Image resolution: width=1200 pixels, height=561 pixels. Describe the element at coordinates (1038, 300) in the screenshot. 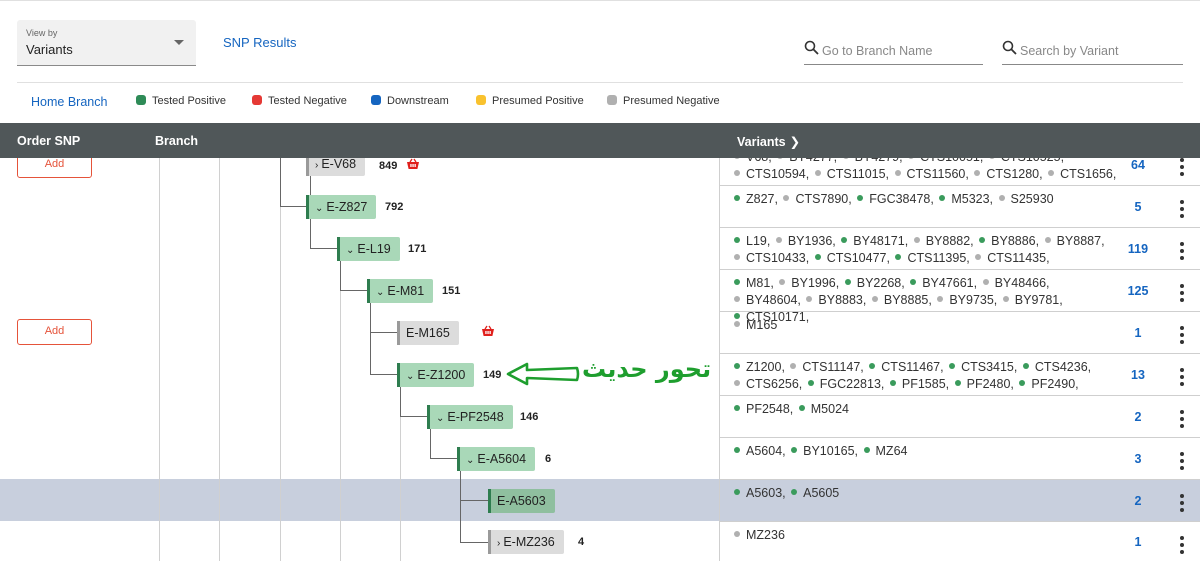

I see `variant-label: BY9781,` at that location.